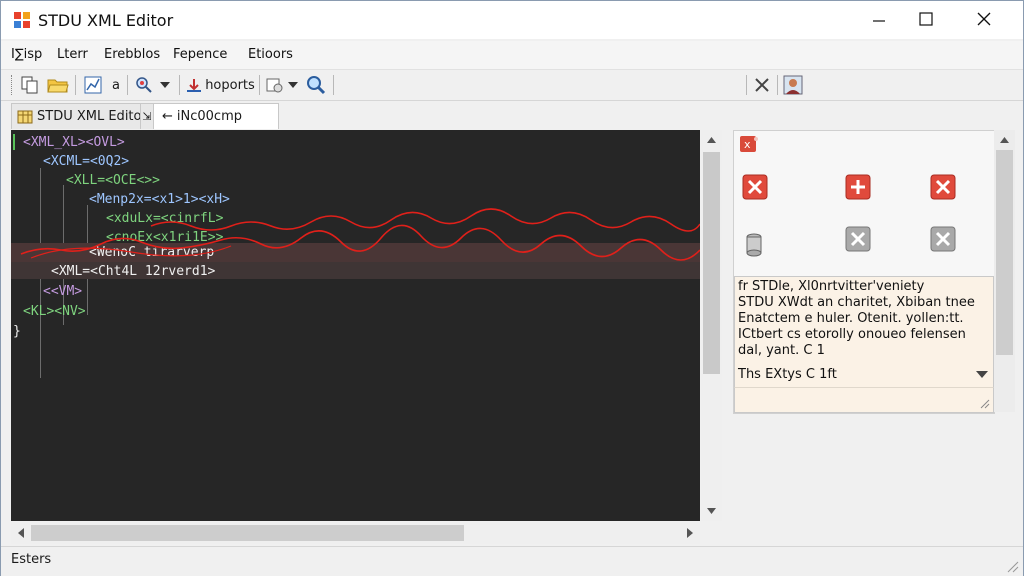 This screenshot has width=1024, height=576. What do you see at coordinates (1004, 252) in the screenshot?
I see `panel-scroll-thumb` at bounding box center [1004, 252].